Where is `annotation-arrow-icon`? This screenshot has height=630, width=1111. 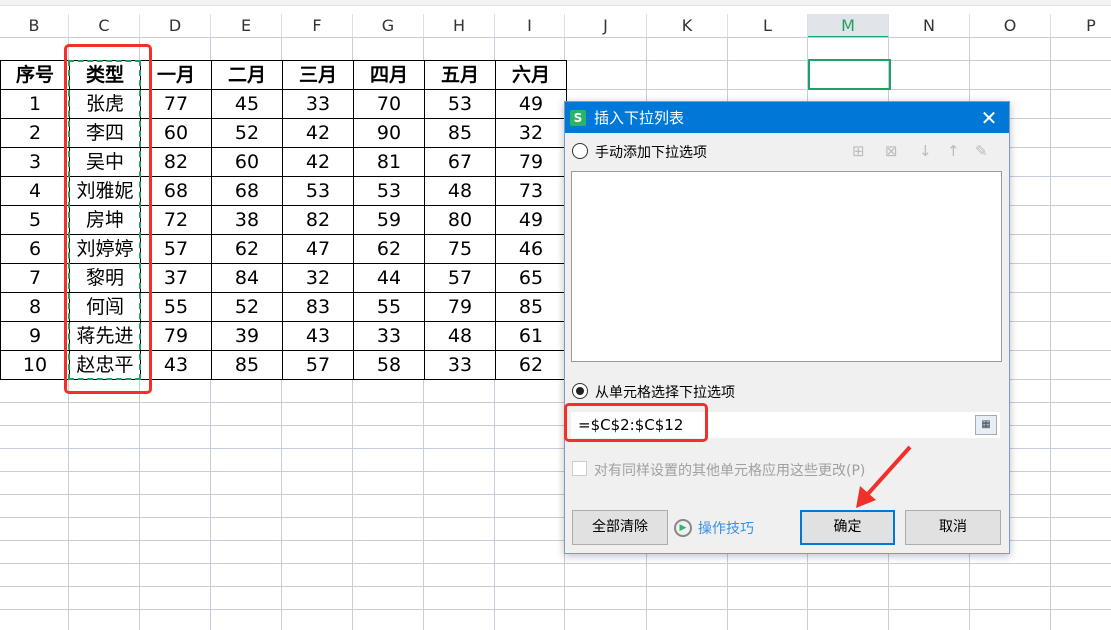
annotation-arrow-icon is located at coordinates (884, 476).